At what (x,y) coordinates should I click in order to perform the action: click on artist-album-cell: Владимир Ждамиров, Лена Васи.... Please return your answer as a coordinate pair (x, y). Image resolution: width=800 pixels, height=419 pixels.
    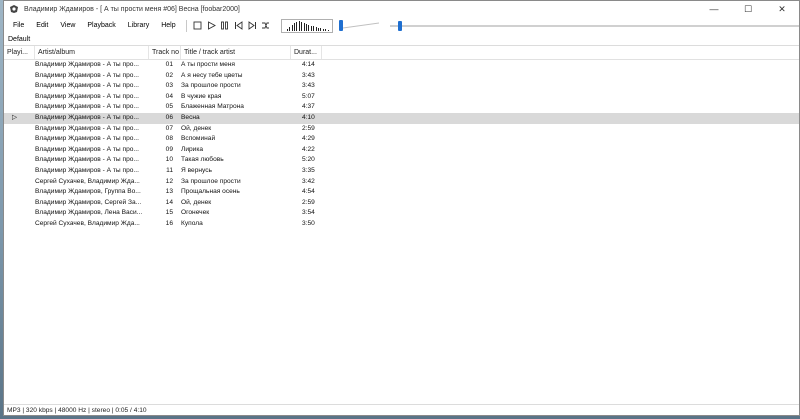
    Looking at the image, I should click on (89, 213).